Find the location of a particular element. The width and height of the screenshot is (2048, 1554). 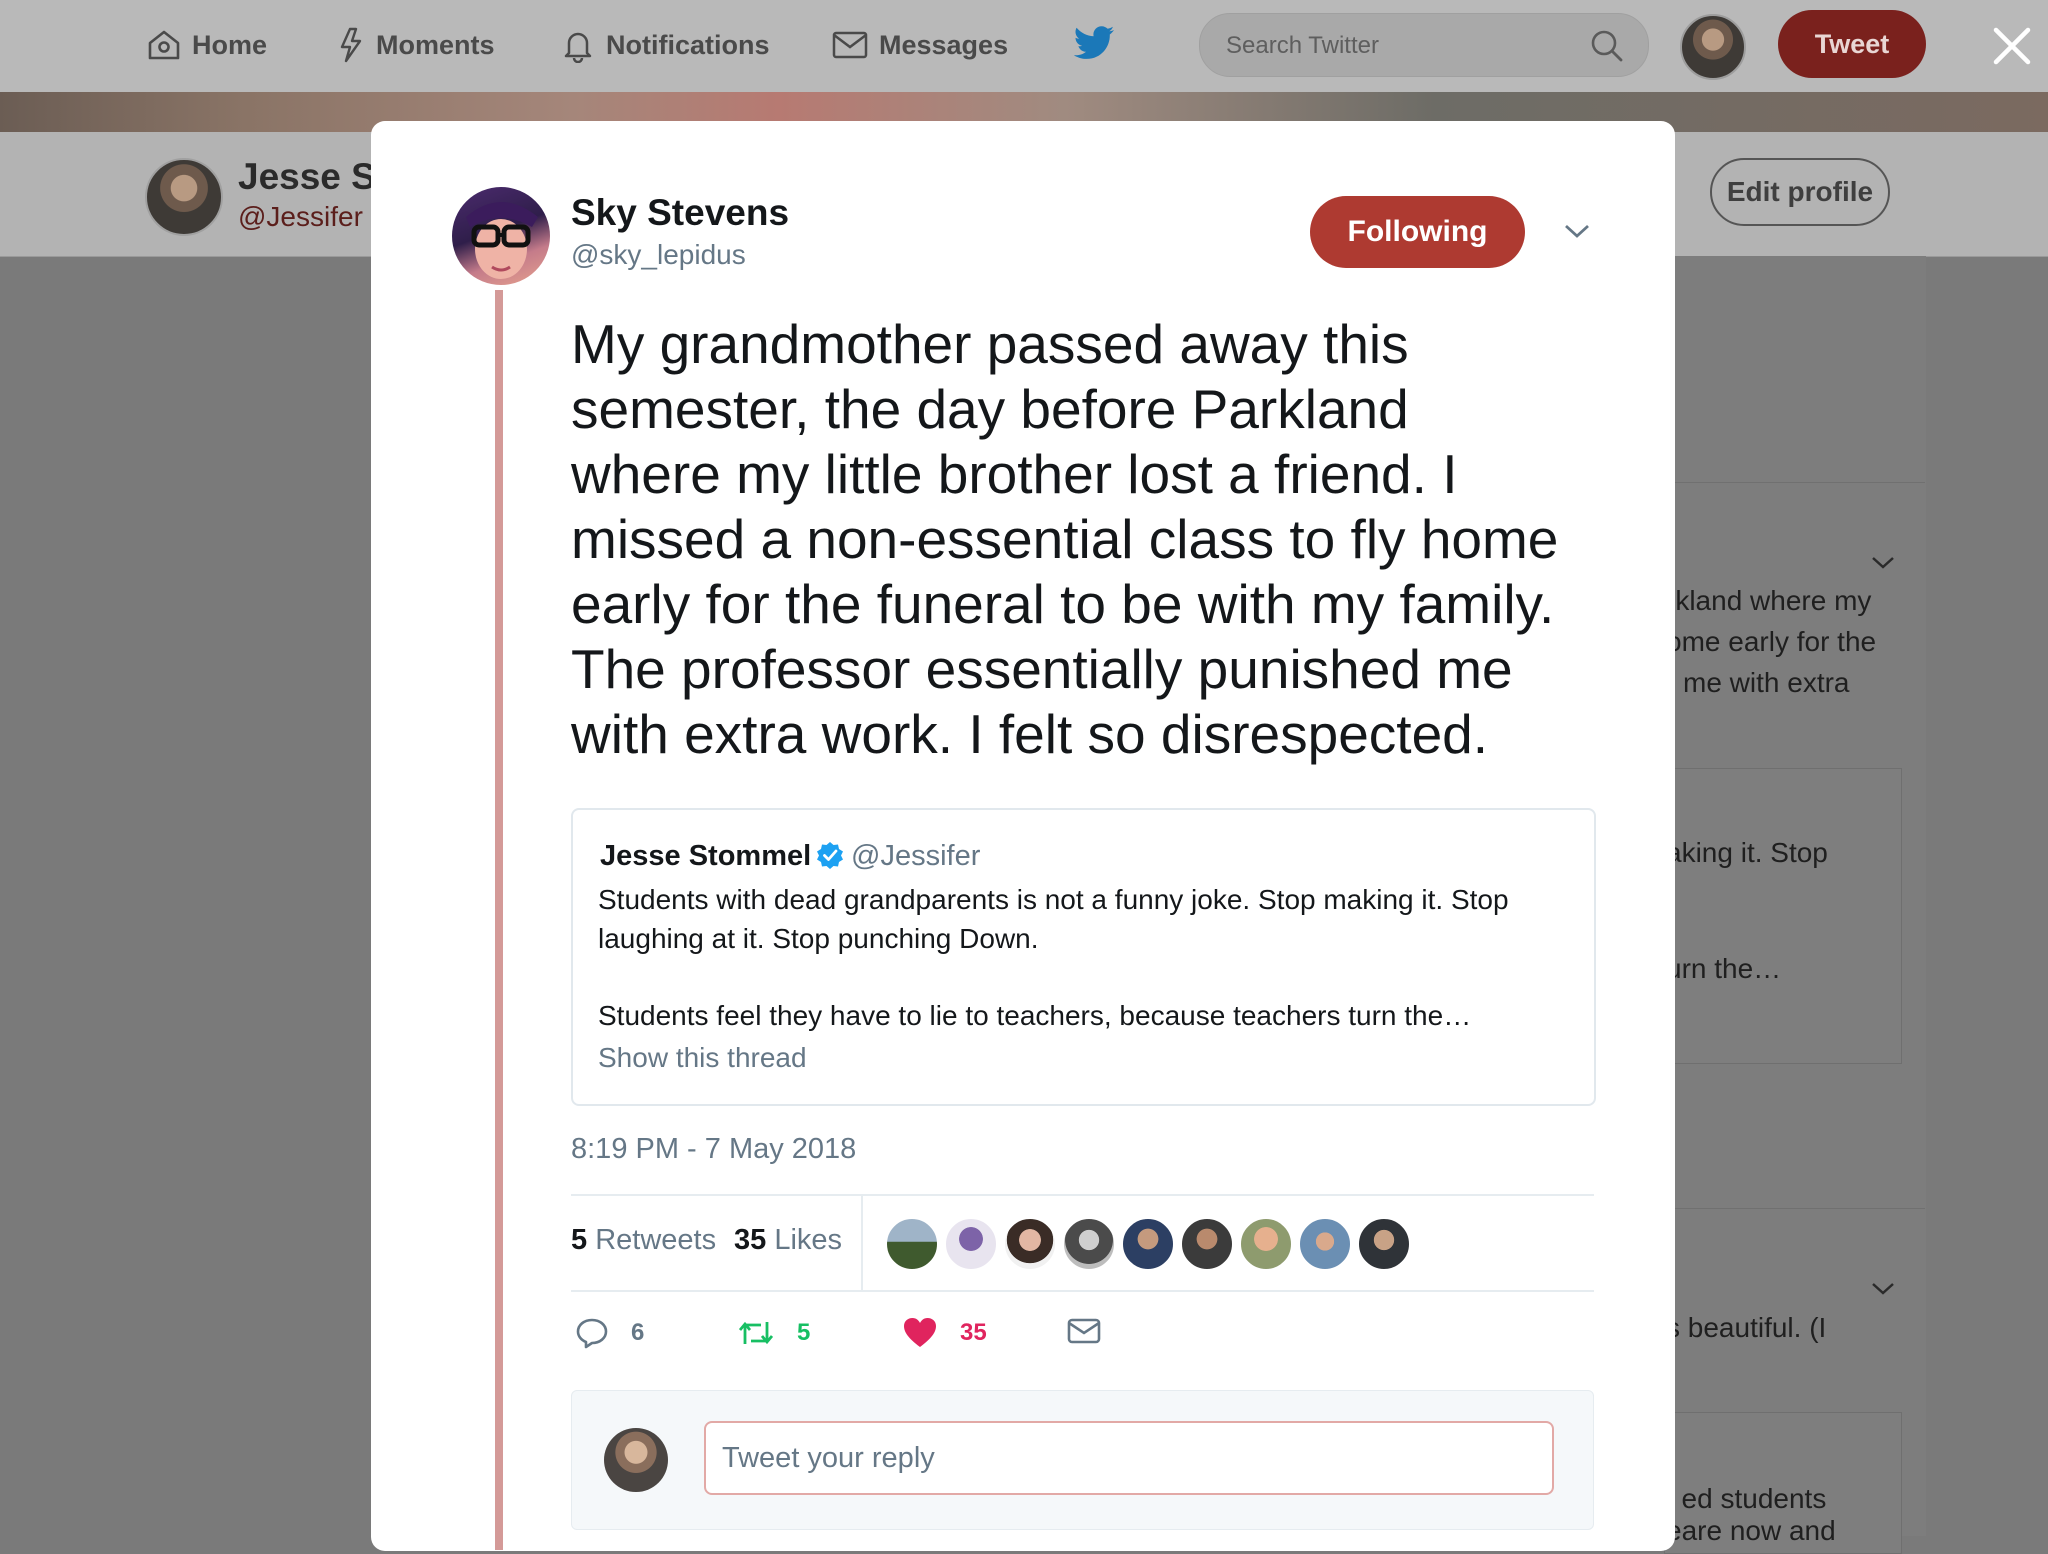

profile-name: Jesse S is located at coordinates (307, 176).